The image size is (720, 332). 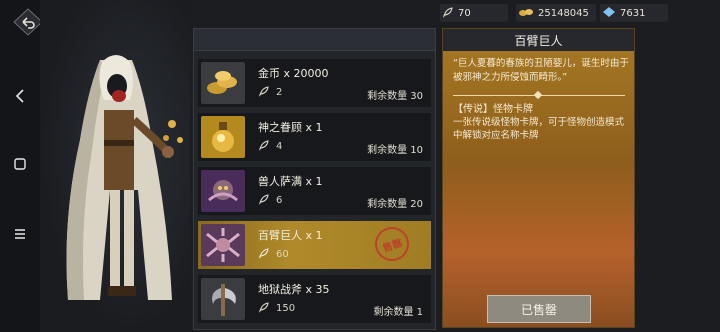 What do you see at coordinates (314, 299) in the screenshot?
I see `list-item: 地狱战斧 x 35 150 剩余数量 1` at bounding box center [314, 299].